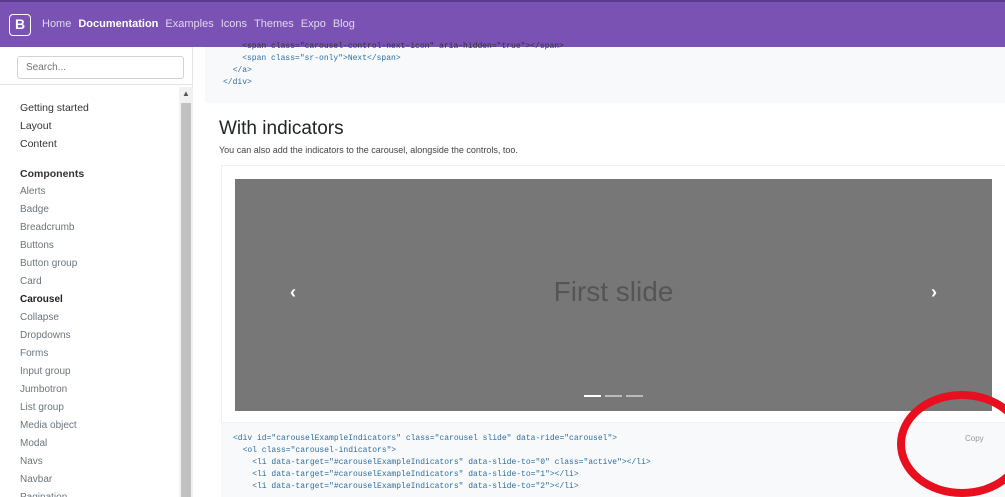  I want to click on sidebar-item-forms: Forms, so click(100, 354).